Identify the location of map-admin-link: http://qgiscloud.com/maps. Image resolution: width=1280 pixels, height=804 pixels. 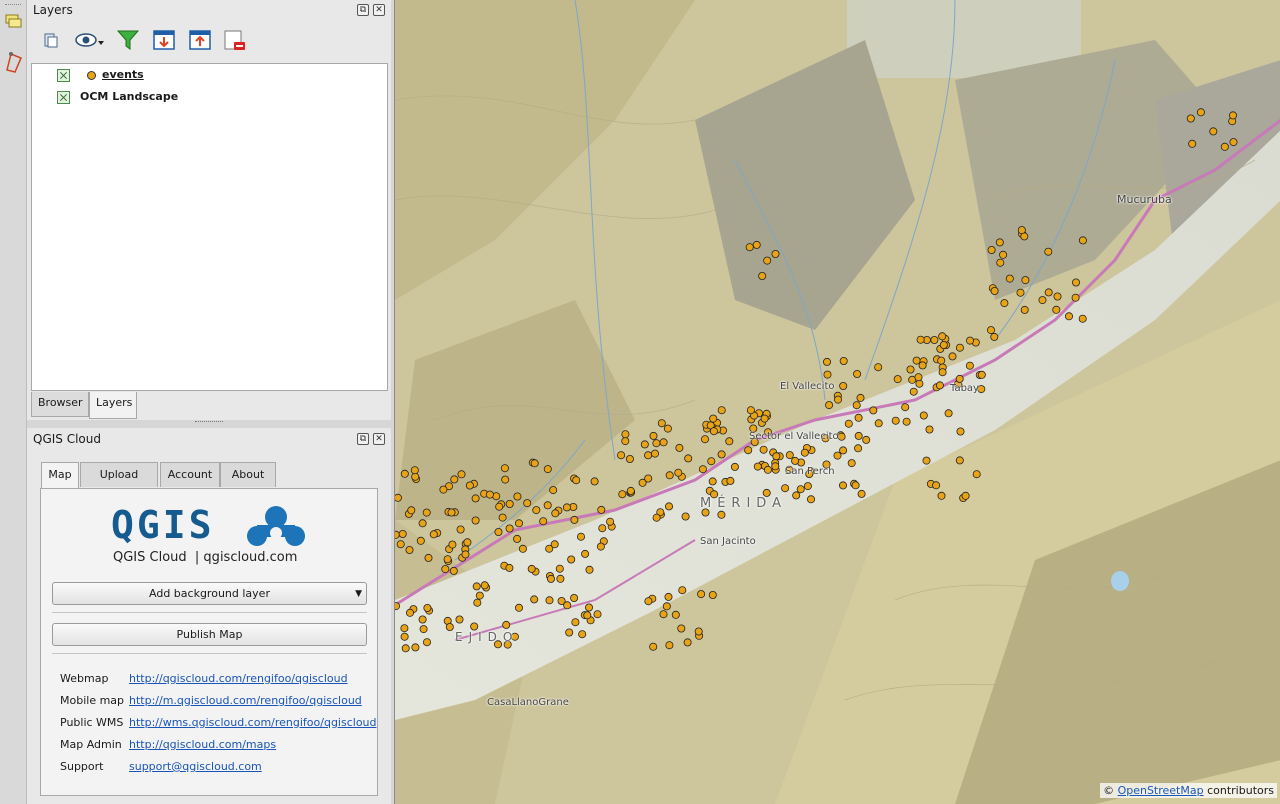
(202, 744).